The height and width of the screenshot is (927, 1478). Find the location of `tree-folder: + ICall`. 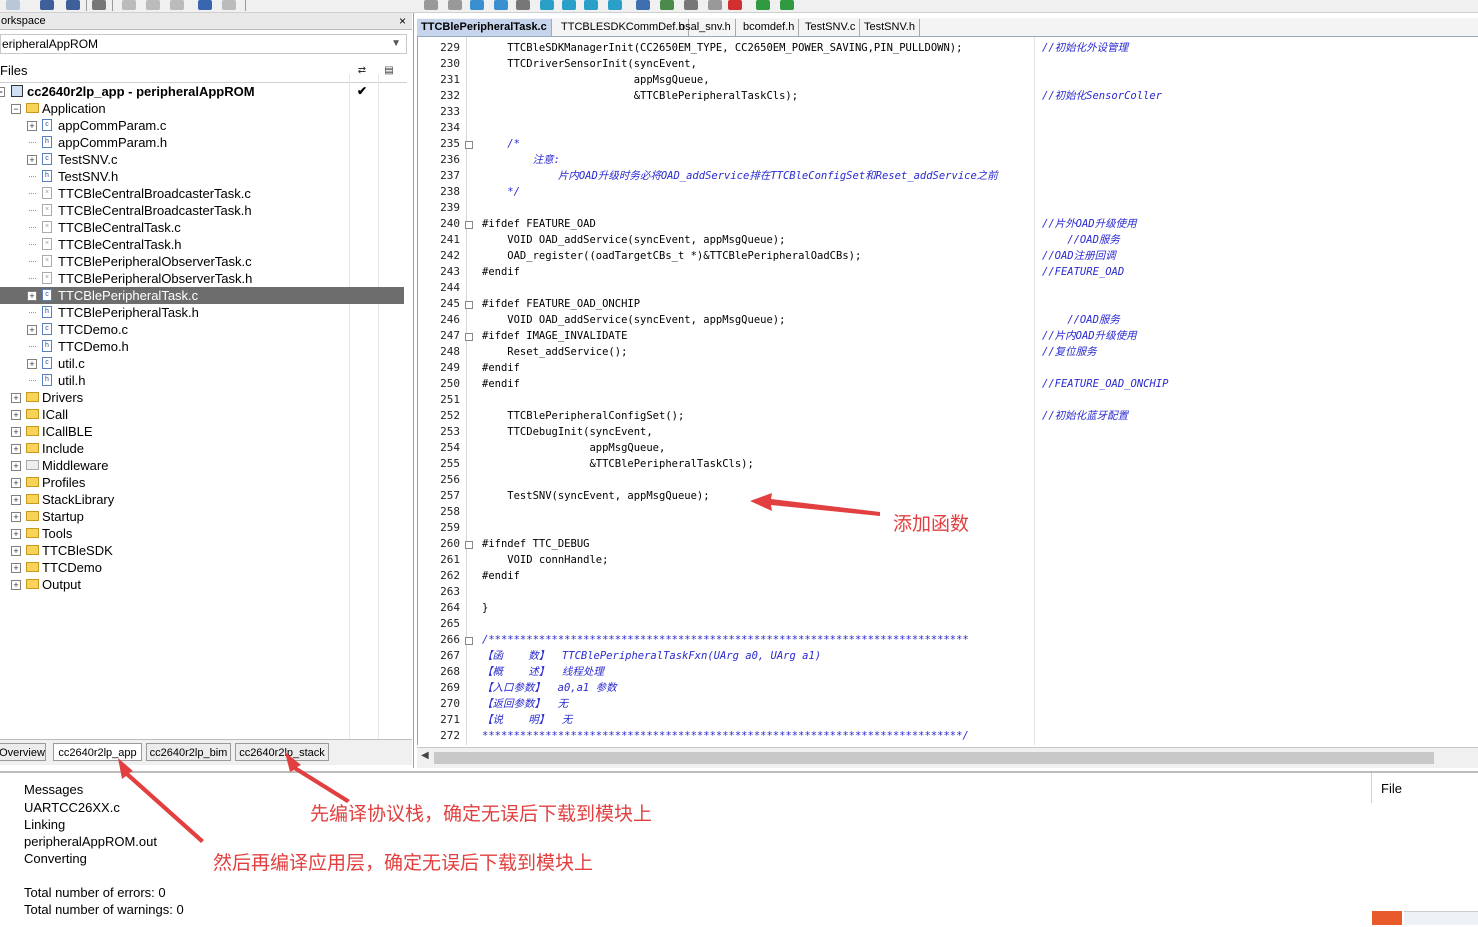

tree-folder: + ICall is located at coordinates (202, 414).